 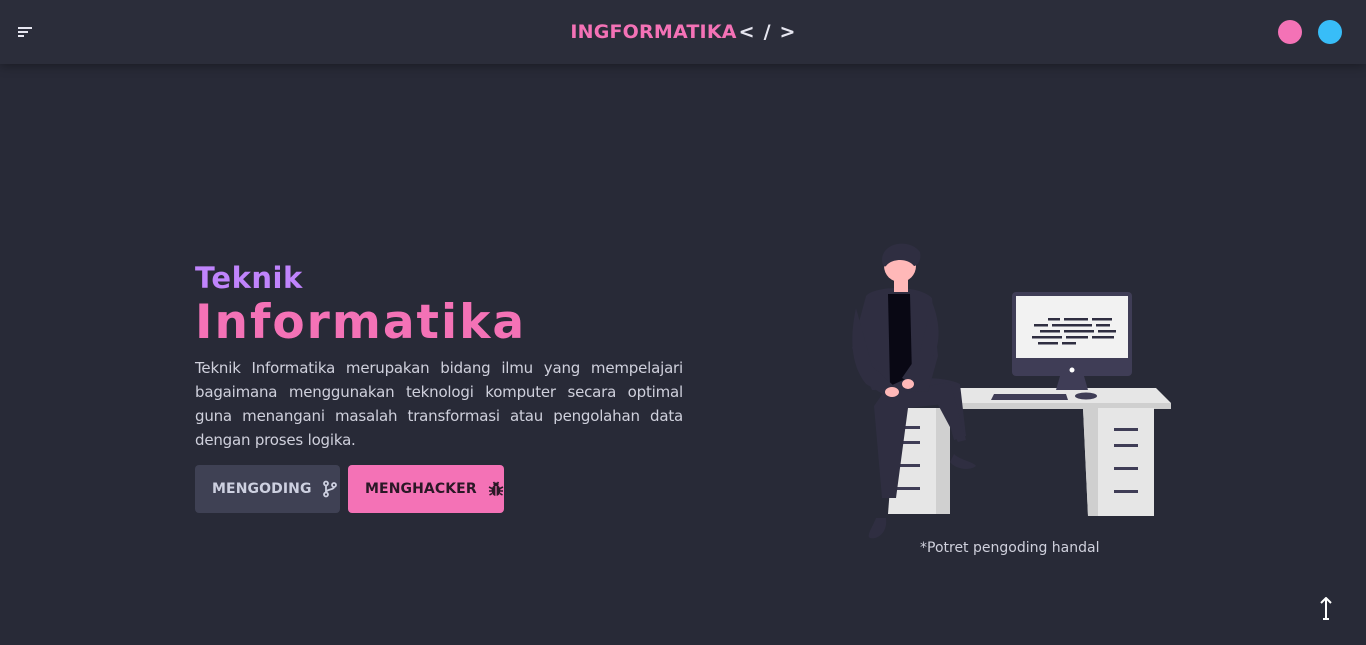 What do you see at coordinates (249, 278) in the screenshot?
I see `hero-kicker: Teknik` at bounding box center [249, 278].